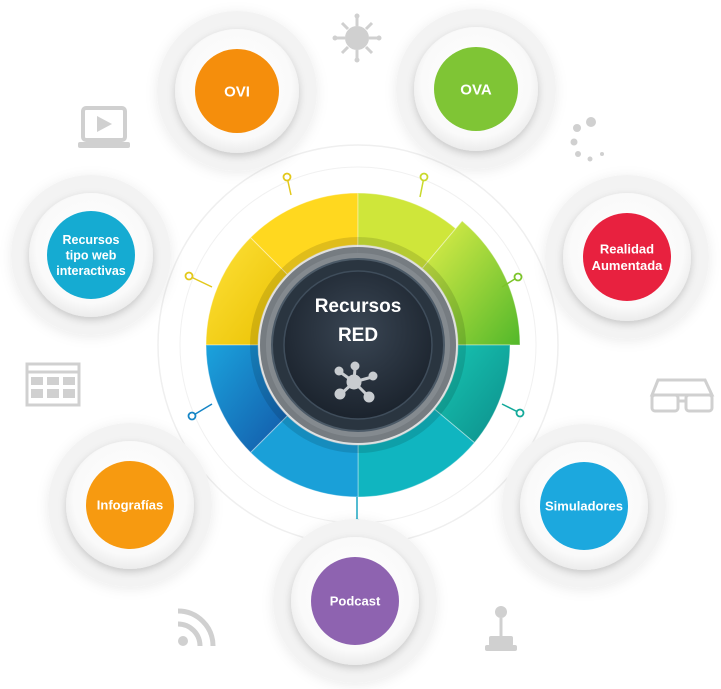 This screenshot has width=721, height=689. What do you see at coordinates (501, 628) in the screenshot?
I see `joystick-icon` at bounding box center [501, 628].